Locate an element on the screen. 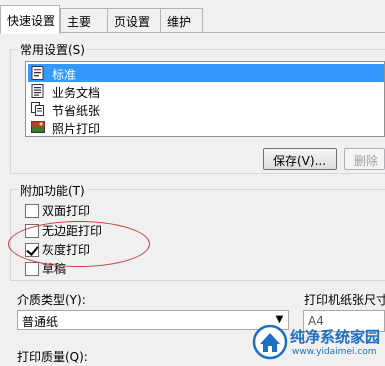 Image resolution: width=385 pixels, height=366 pixels. draft-checkbox is located at coordinates (32, 269).